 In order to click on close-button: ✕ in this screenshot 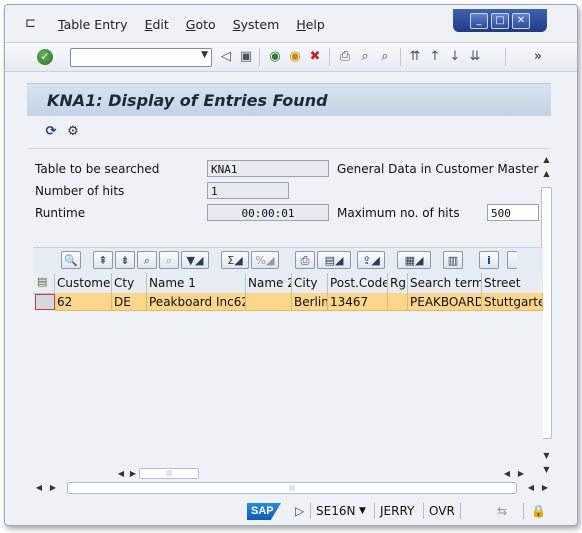, I will do `click(521, 20)`.